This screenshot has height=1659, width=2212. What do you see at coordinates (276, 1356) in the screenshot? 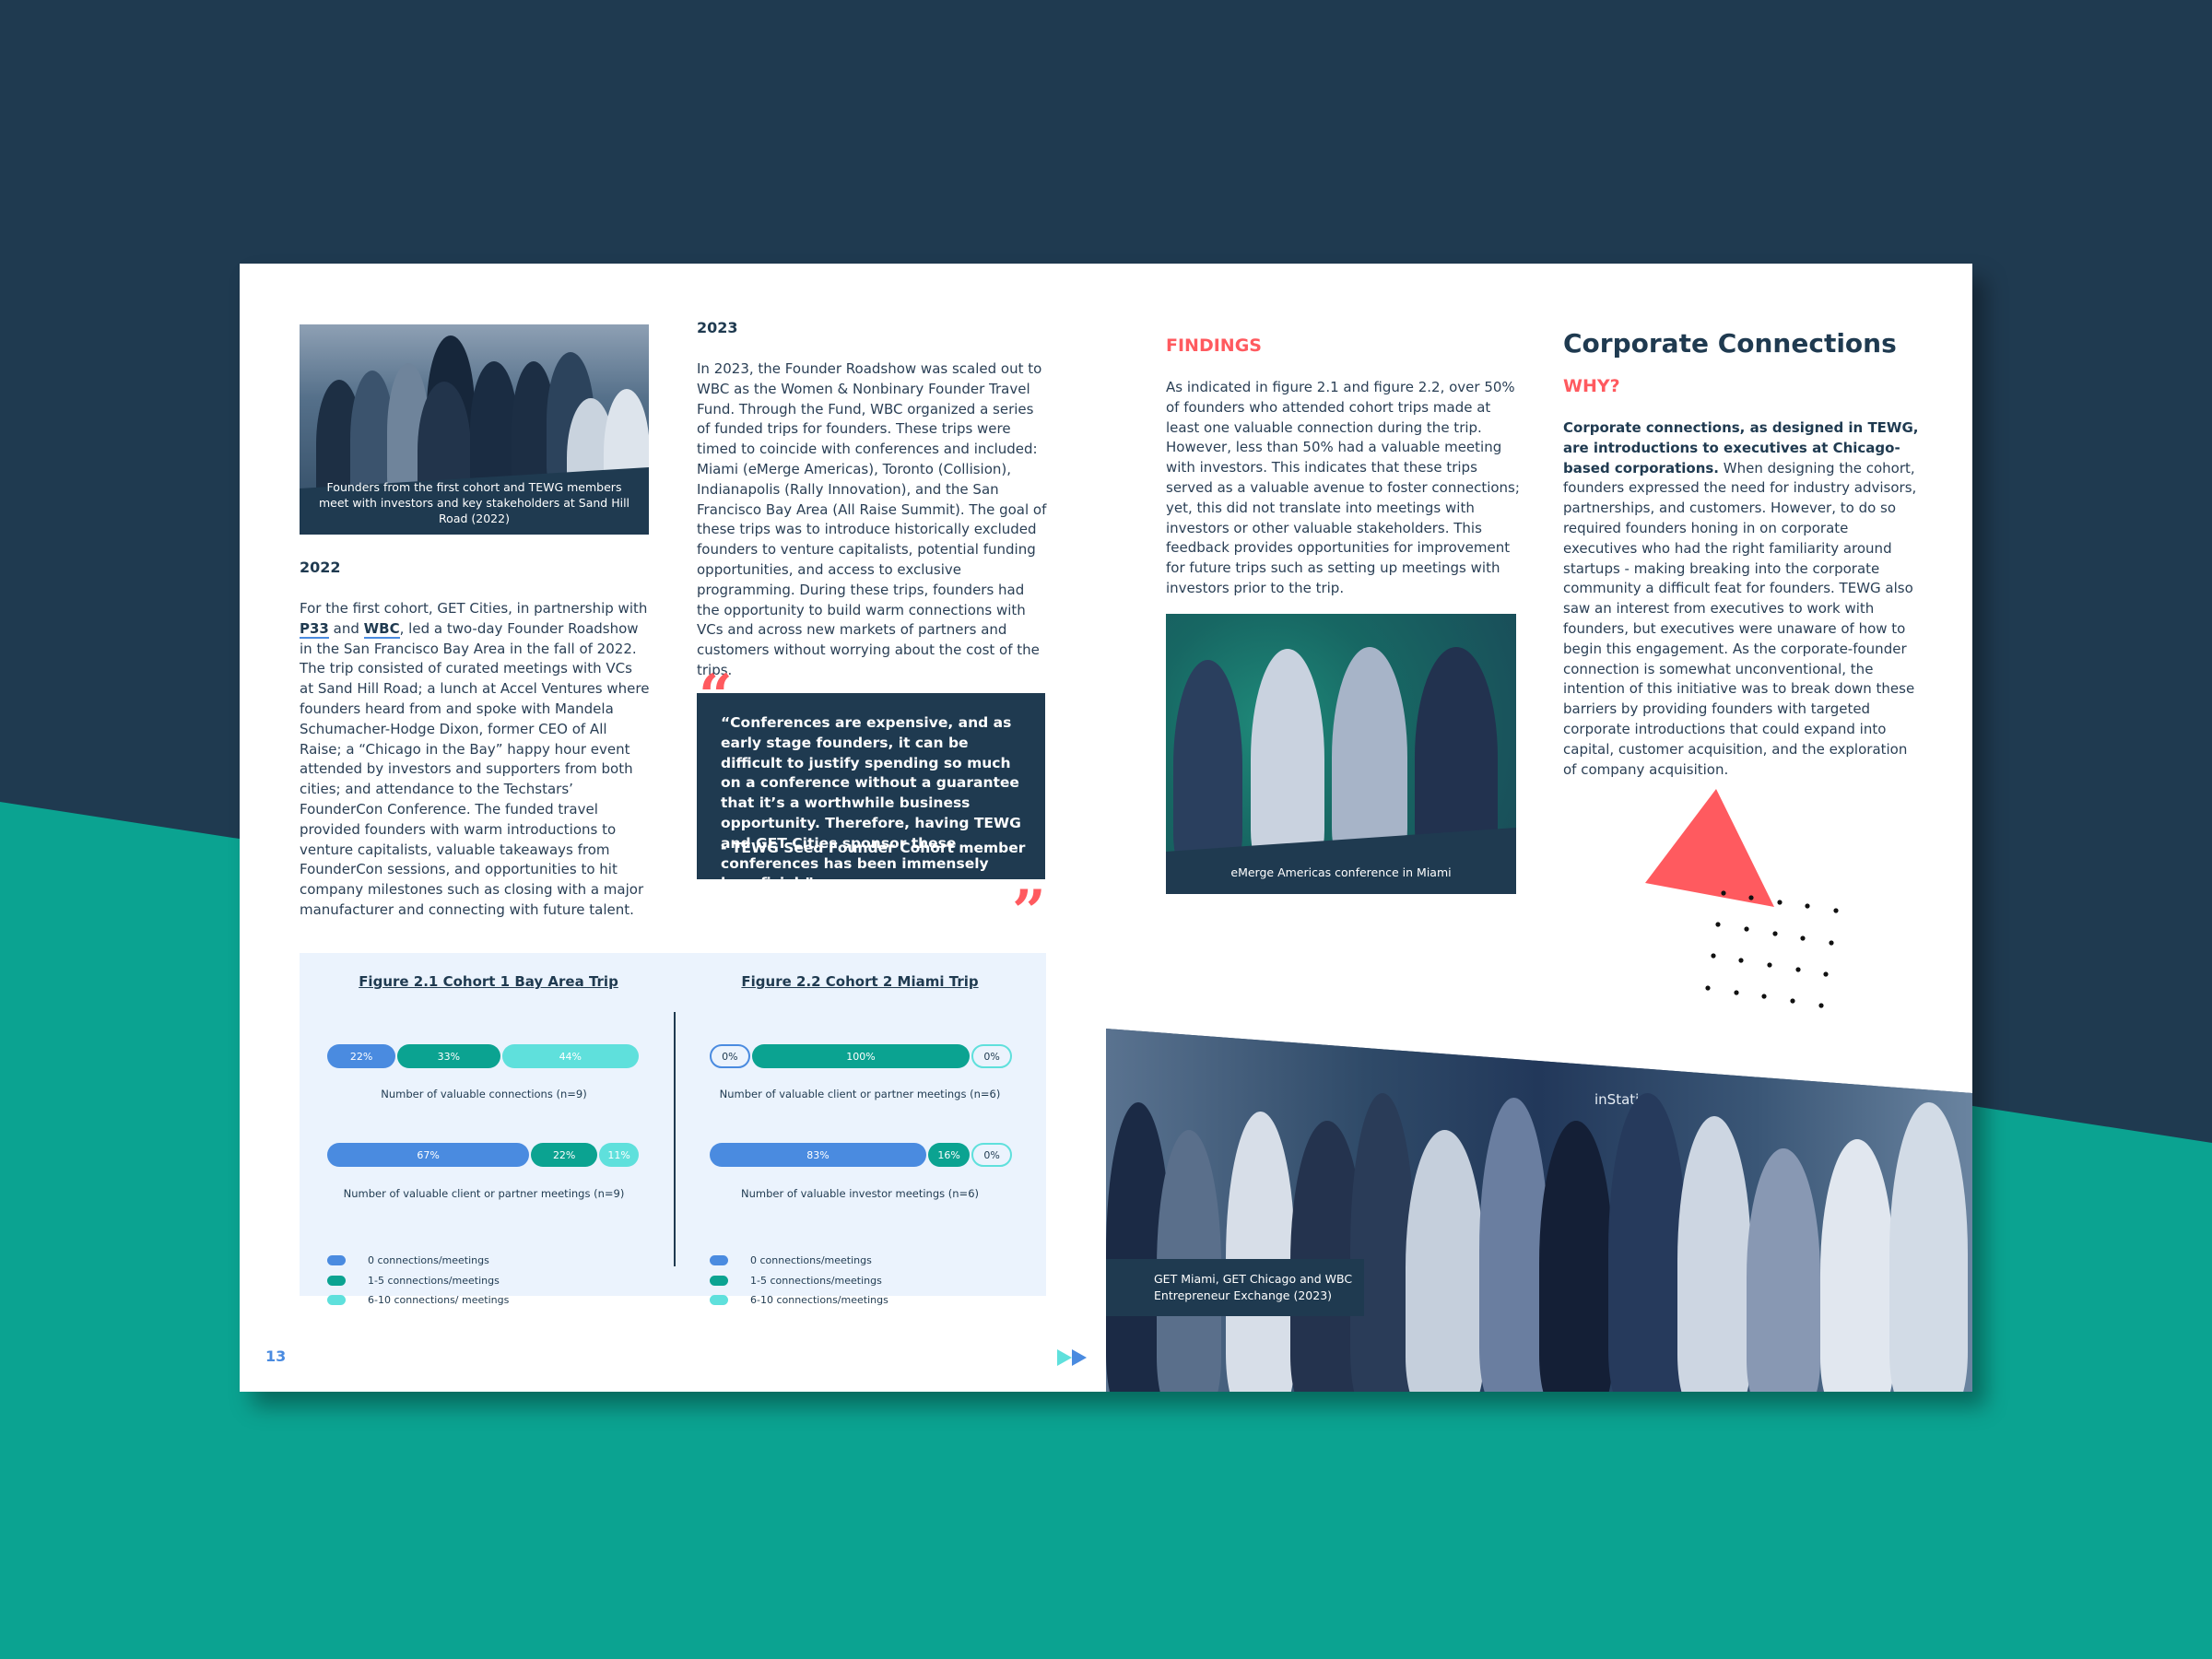
I see `page-number: 13` at bounding box center [276, 1356].